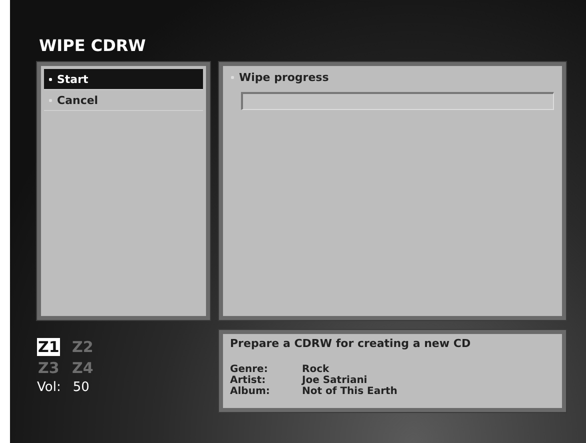 This screenshot has width=586, height=443. Describe the element at coordinates (49, 387) in the screenshot. I see `volume-label: Vol:` at that location.